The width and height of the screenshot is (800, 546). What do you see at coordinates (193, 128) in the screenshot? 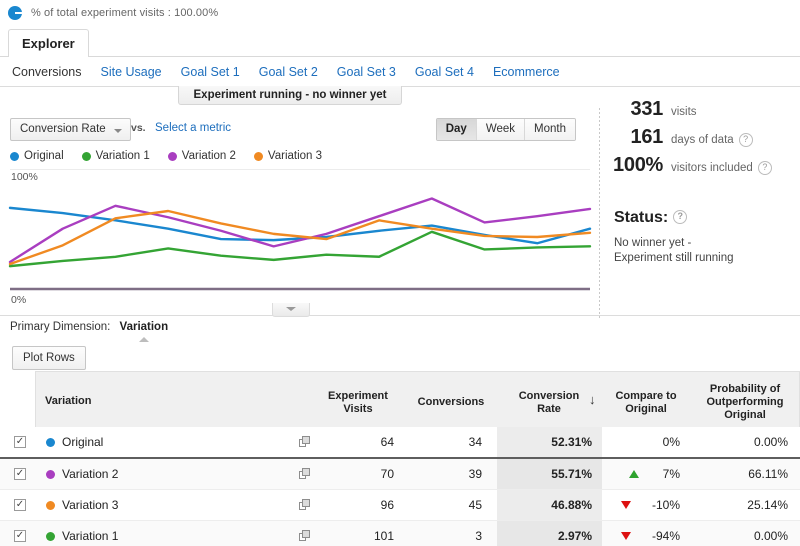
I see `select-a-metric-link: Select a metric` at bounding box center [193, 128].